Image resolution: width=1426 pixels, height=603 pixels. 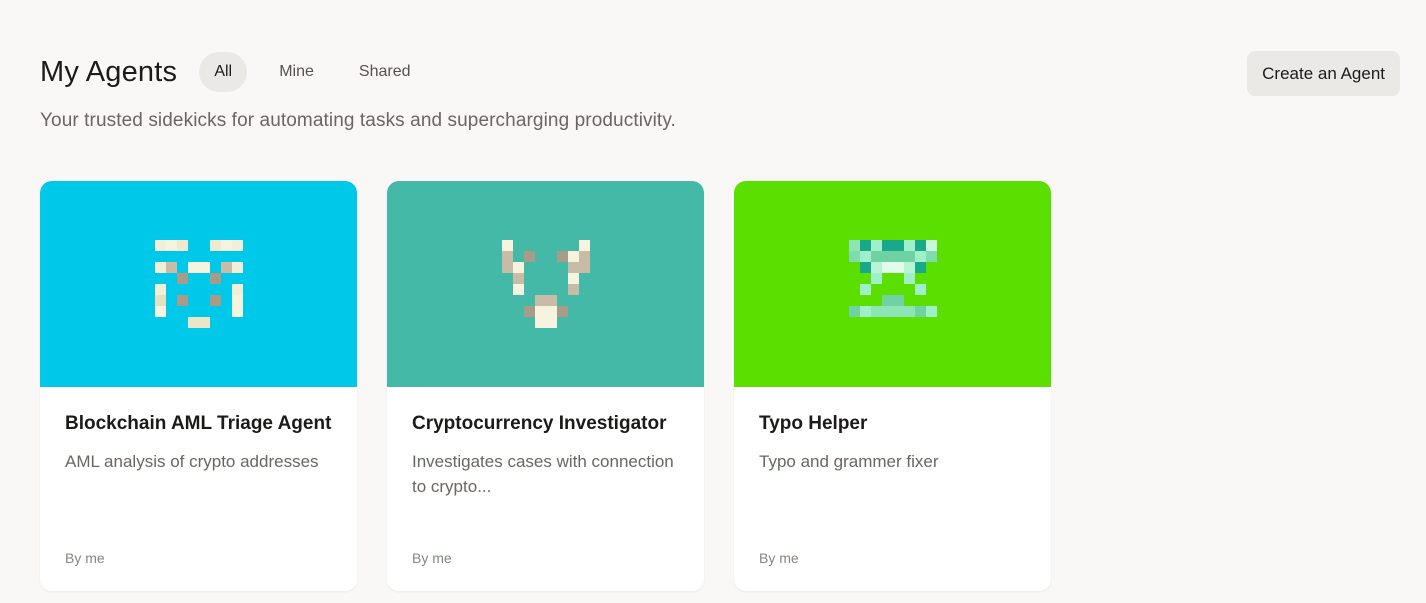 What do you see at coordinates (385, 72) in the screenshot?
I see `tab-shared: Shared` at bounding box center [385, 72].